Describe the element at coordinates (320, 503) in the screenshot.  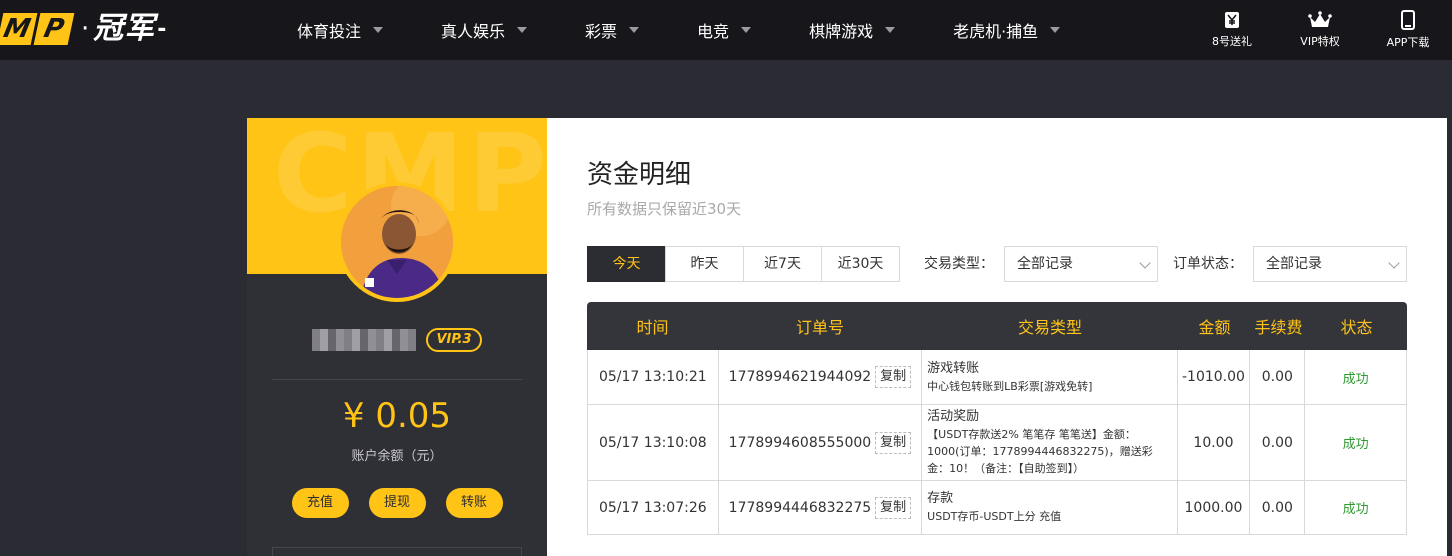
I see `deposit-button: 充值` at that location.